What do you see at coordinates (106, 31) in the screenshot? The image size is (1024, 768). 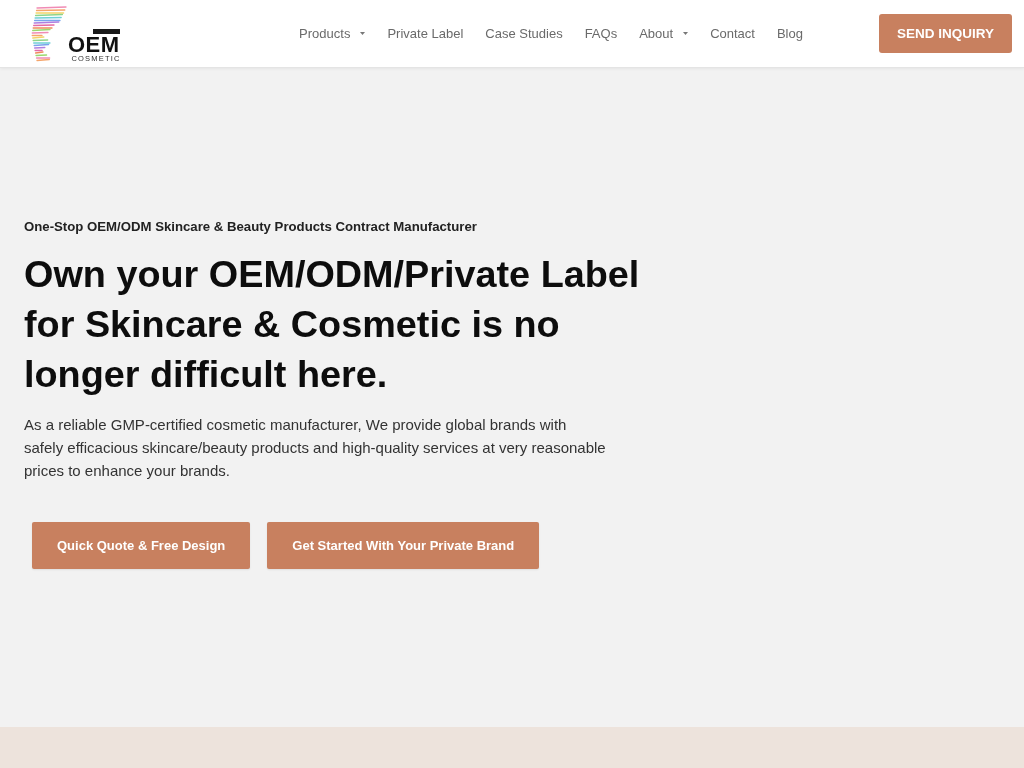 I see `logo-tag-icon` at bounding box center [106, 31].